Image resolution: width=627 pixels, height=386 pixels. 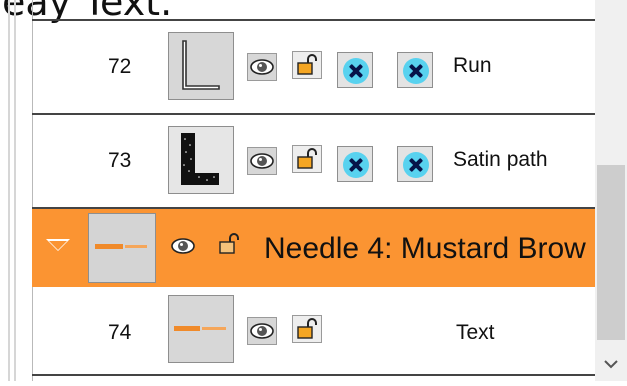 I want to click on layer-label: Satin path, so click(x=500, y=159).